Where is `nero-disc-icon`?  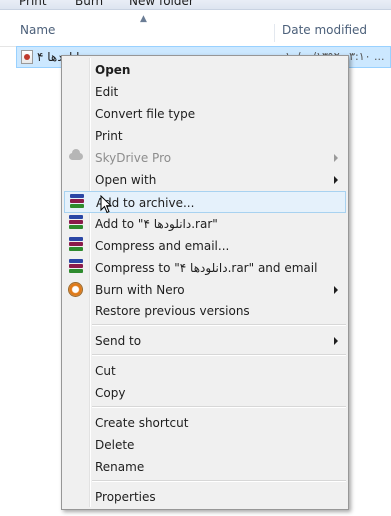 nero-disc-icon is located at coordinates (75, 289).